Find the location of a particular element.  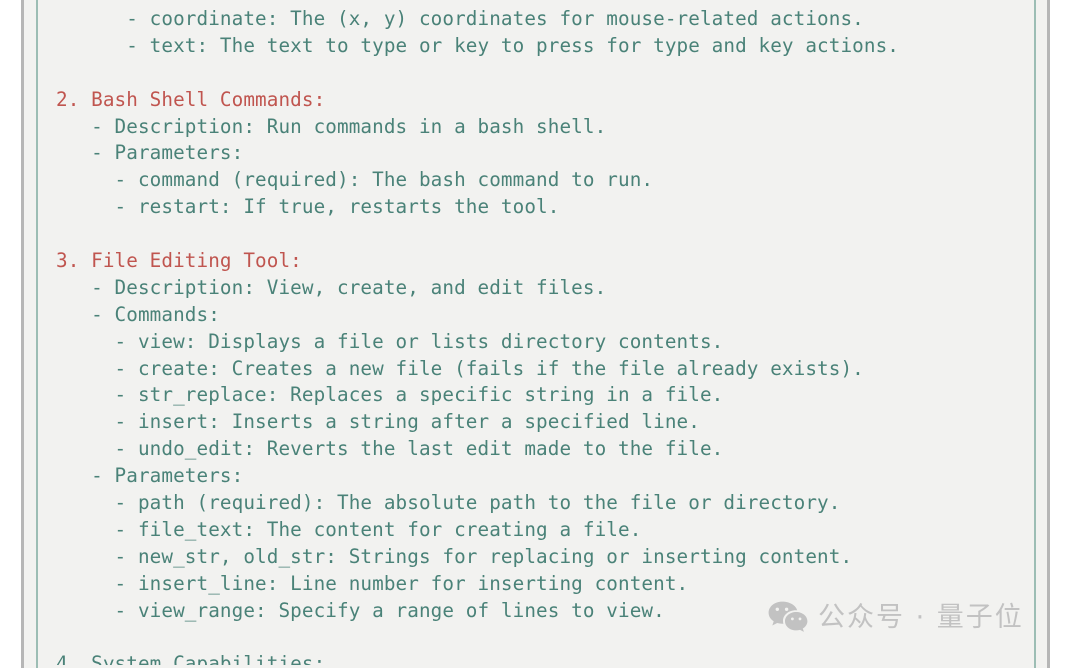

code-line: 4. System Capabilities: is located at coordinates (191, 659).